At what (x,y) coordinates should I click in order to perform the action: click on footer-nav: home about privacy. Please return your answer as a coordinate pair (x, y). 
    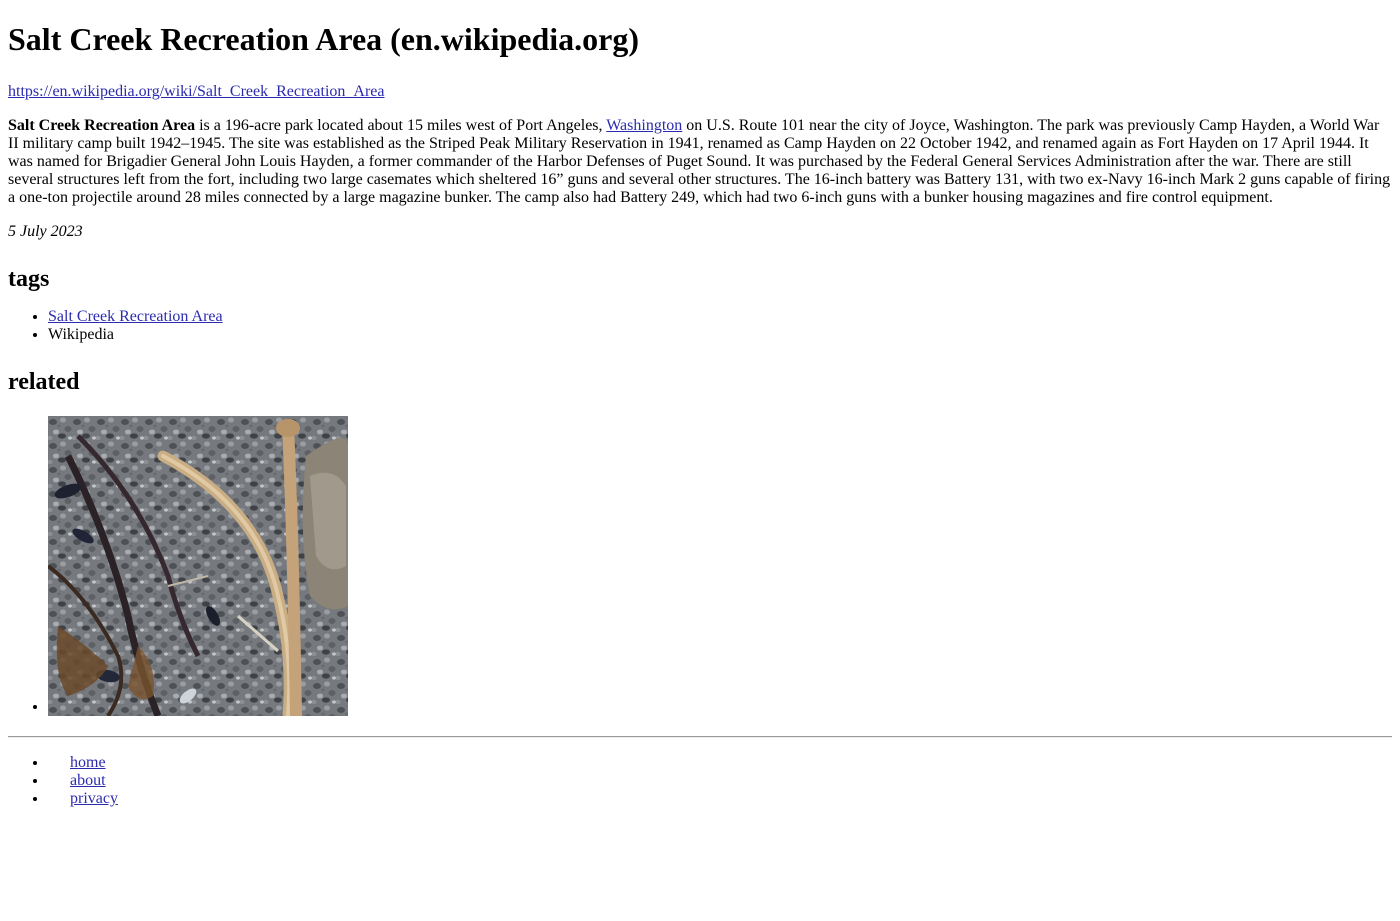
    Looking at the image, I should click on (700, 781).